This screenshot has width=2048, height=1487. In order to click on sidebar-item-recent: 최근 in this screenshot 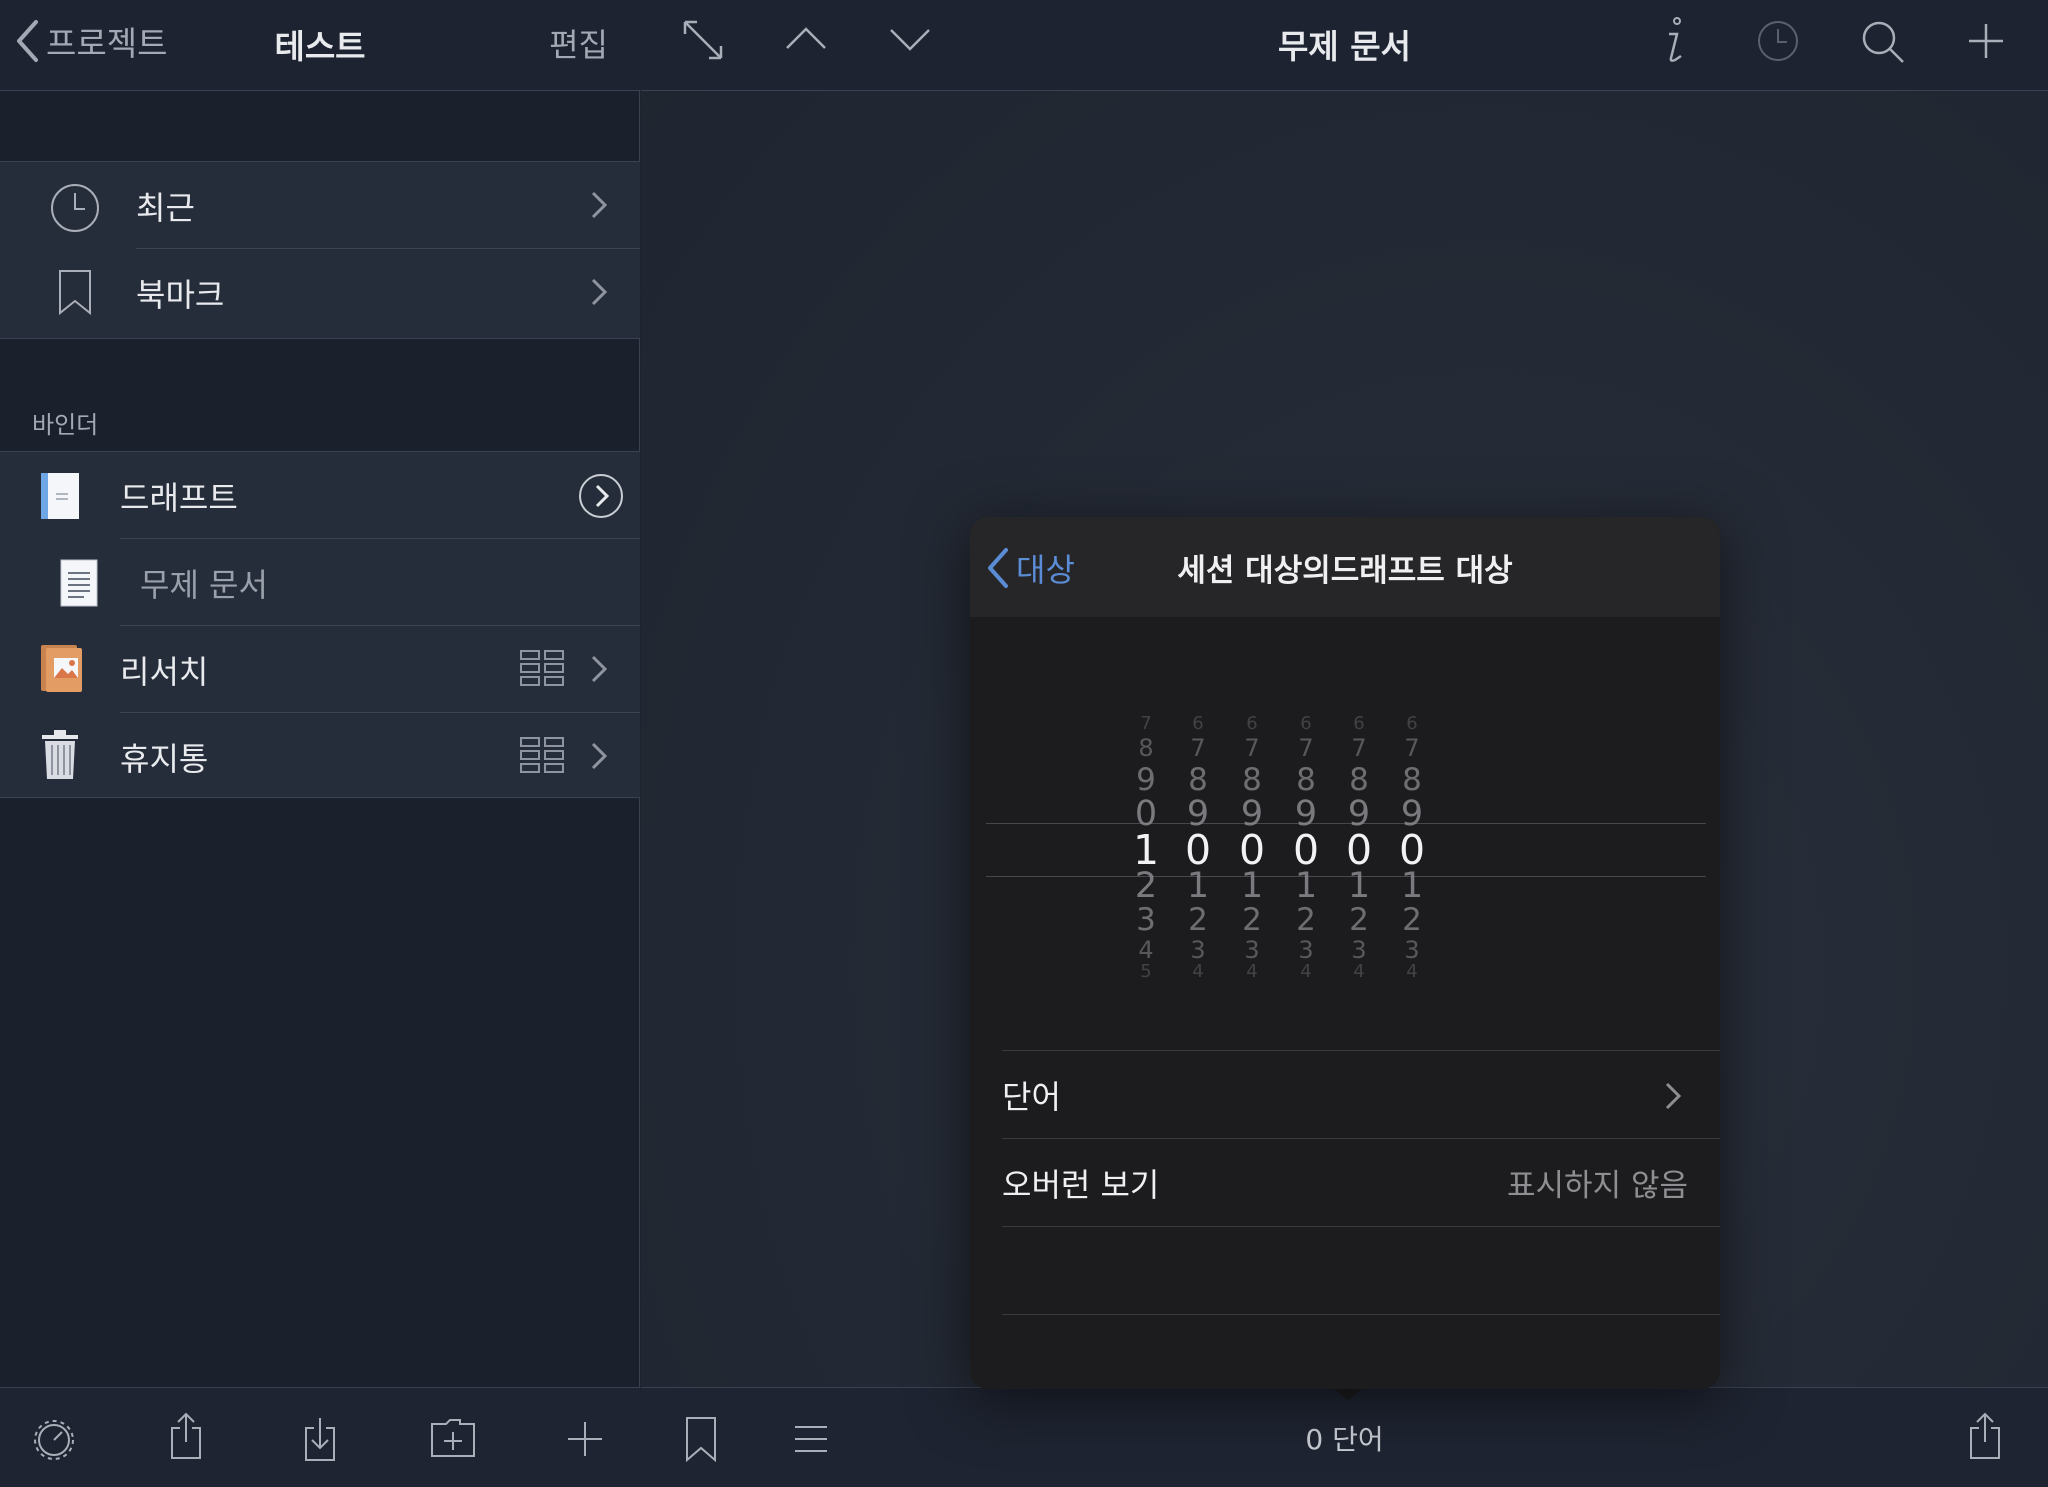, I will do `click(320, 205)`.